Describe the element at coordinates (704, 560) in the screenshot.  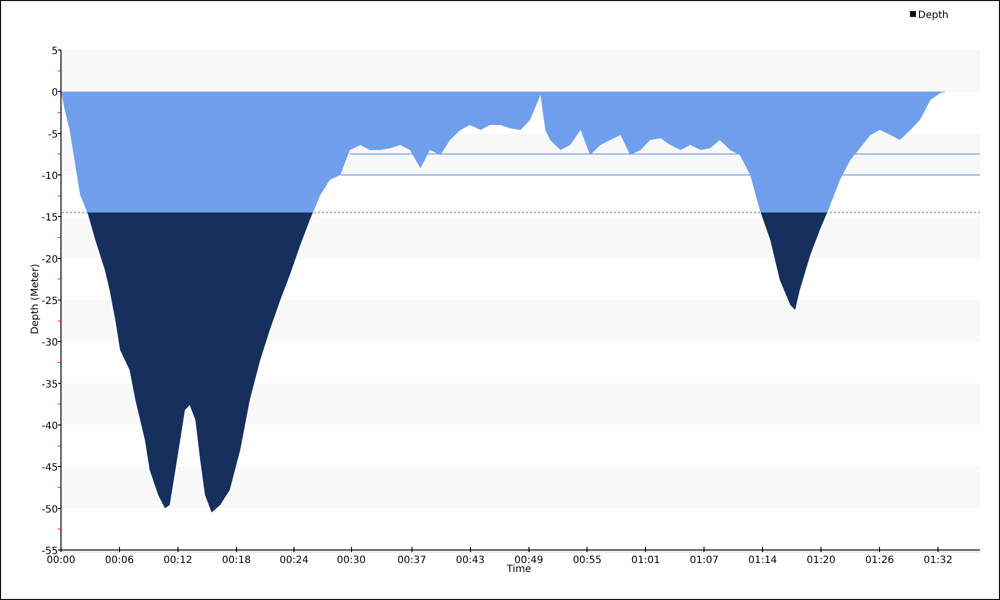
I see `x-tick-label: 01:07` at that location.